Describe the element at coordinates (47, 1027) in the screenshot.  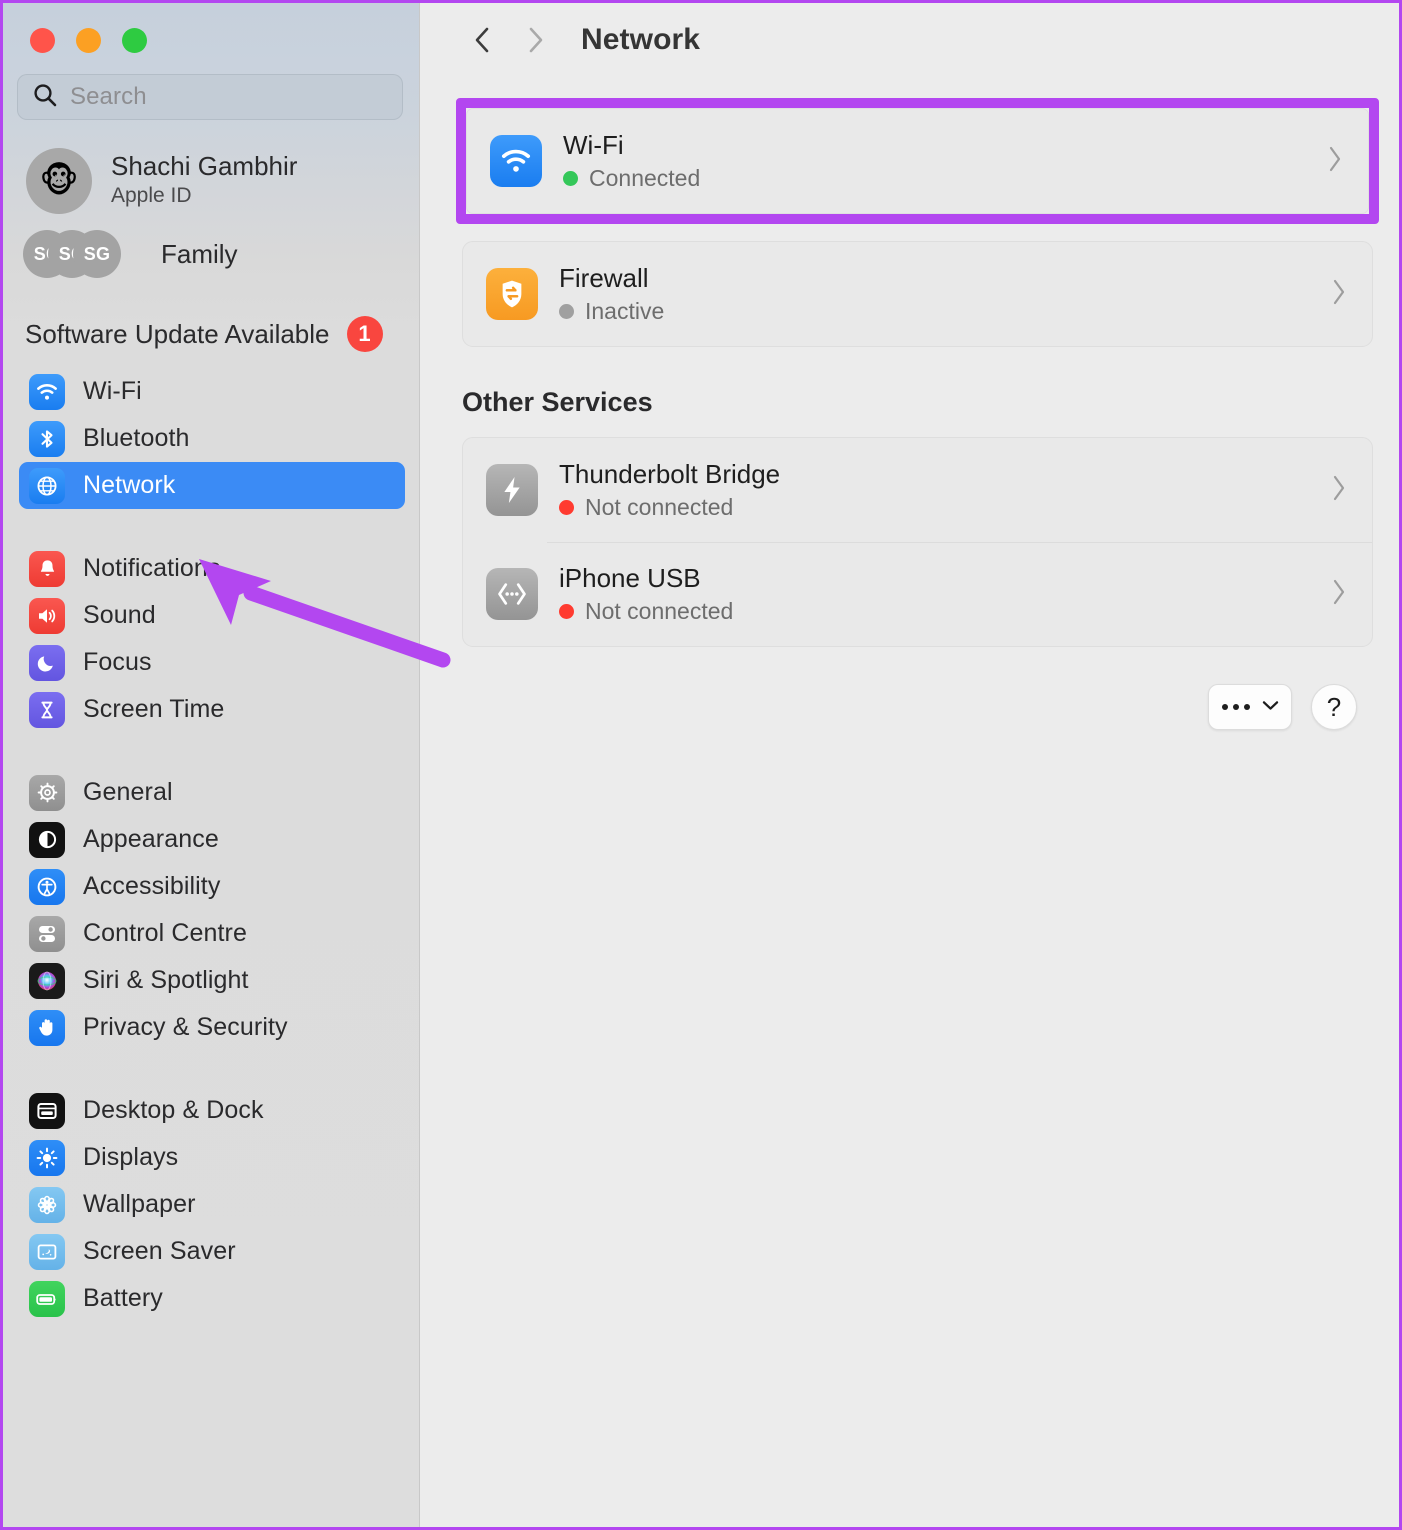
I see `hand-icon` at that location.